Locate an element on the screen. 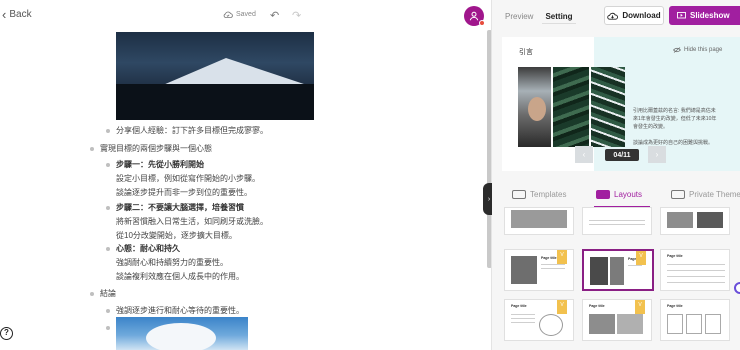 The image size is (740, 350). undo-icon: ↶ is located at coordinates (274, 15).